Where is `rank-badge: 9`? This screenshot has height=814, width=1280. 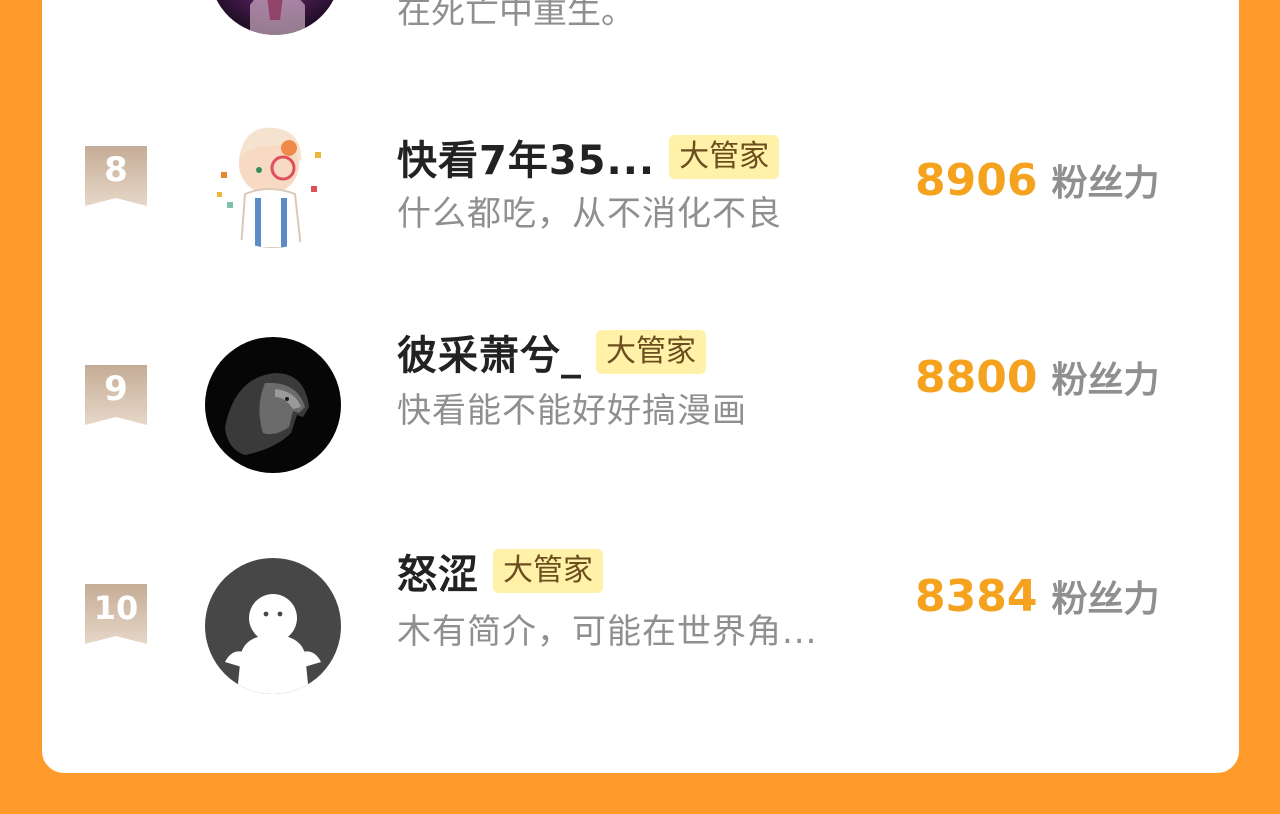
rank-badge: 9 is located at coordinates (116, 397).